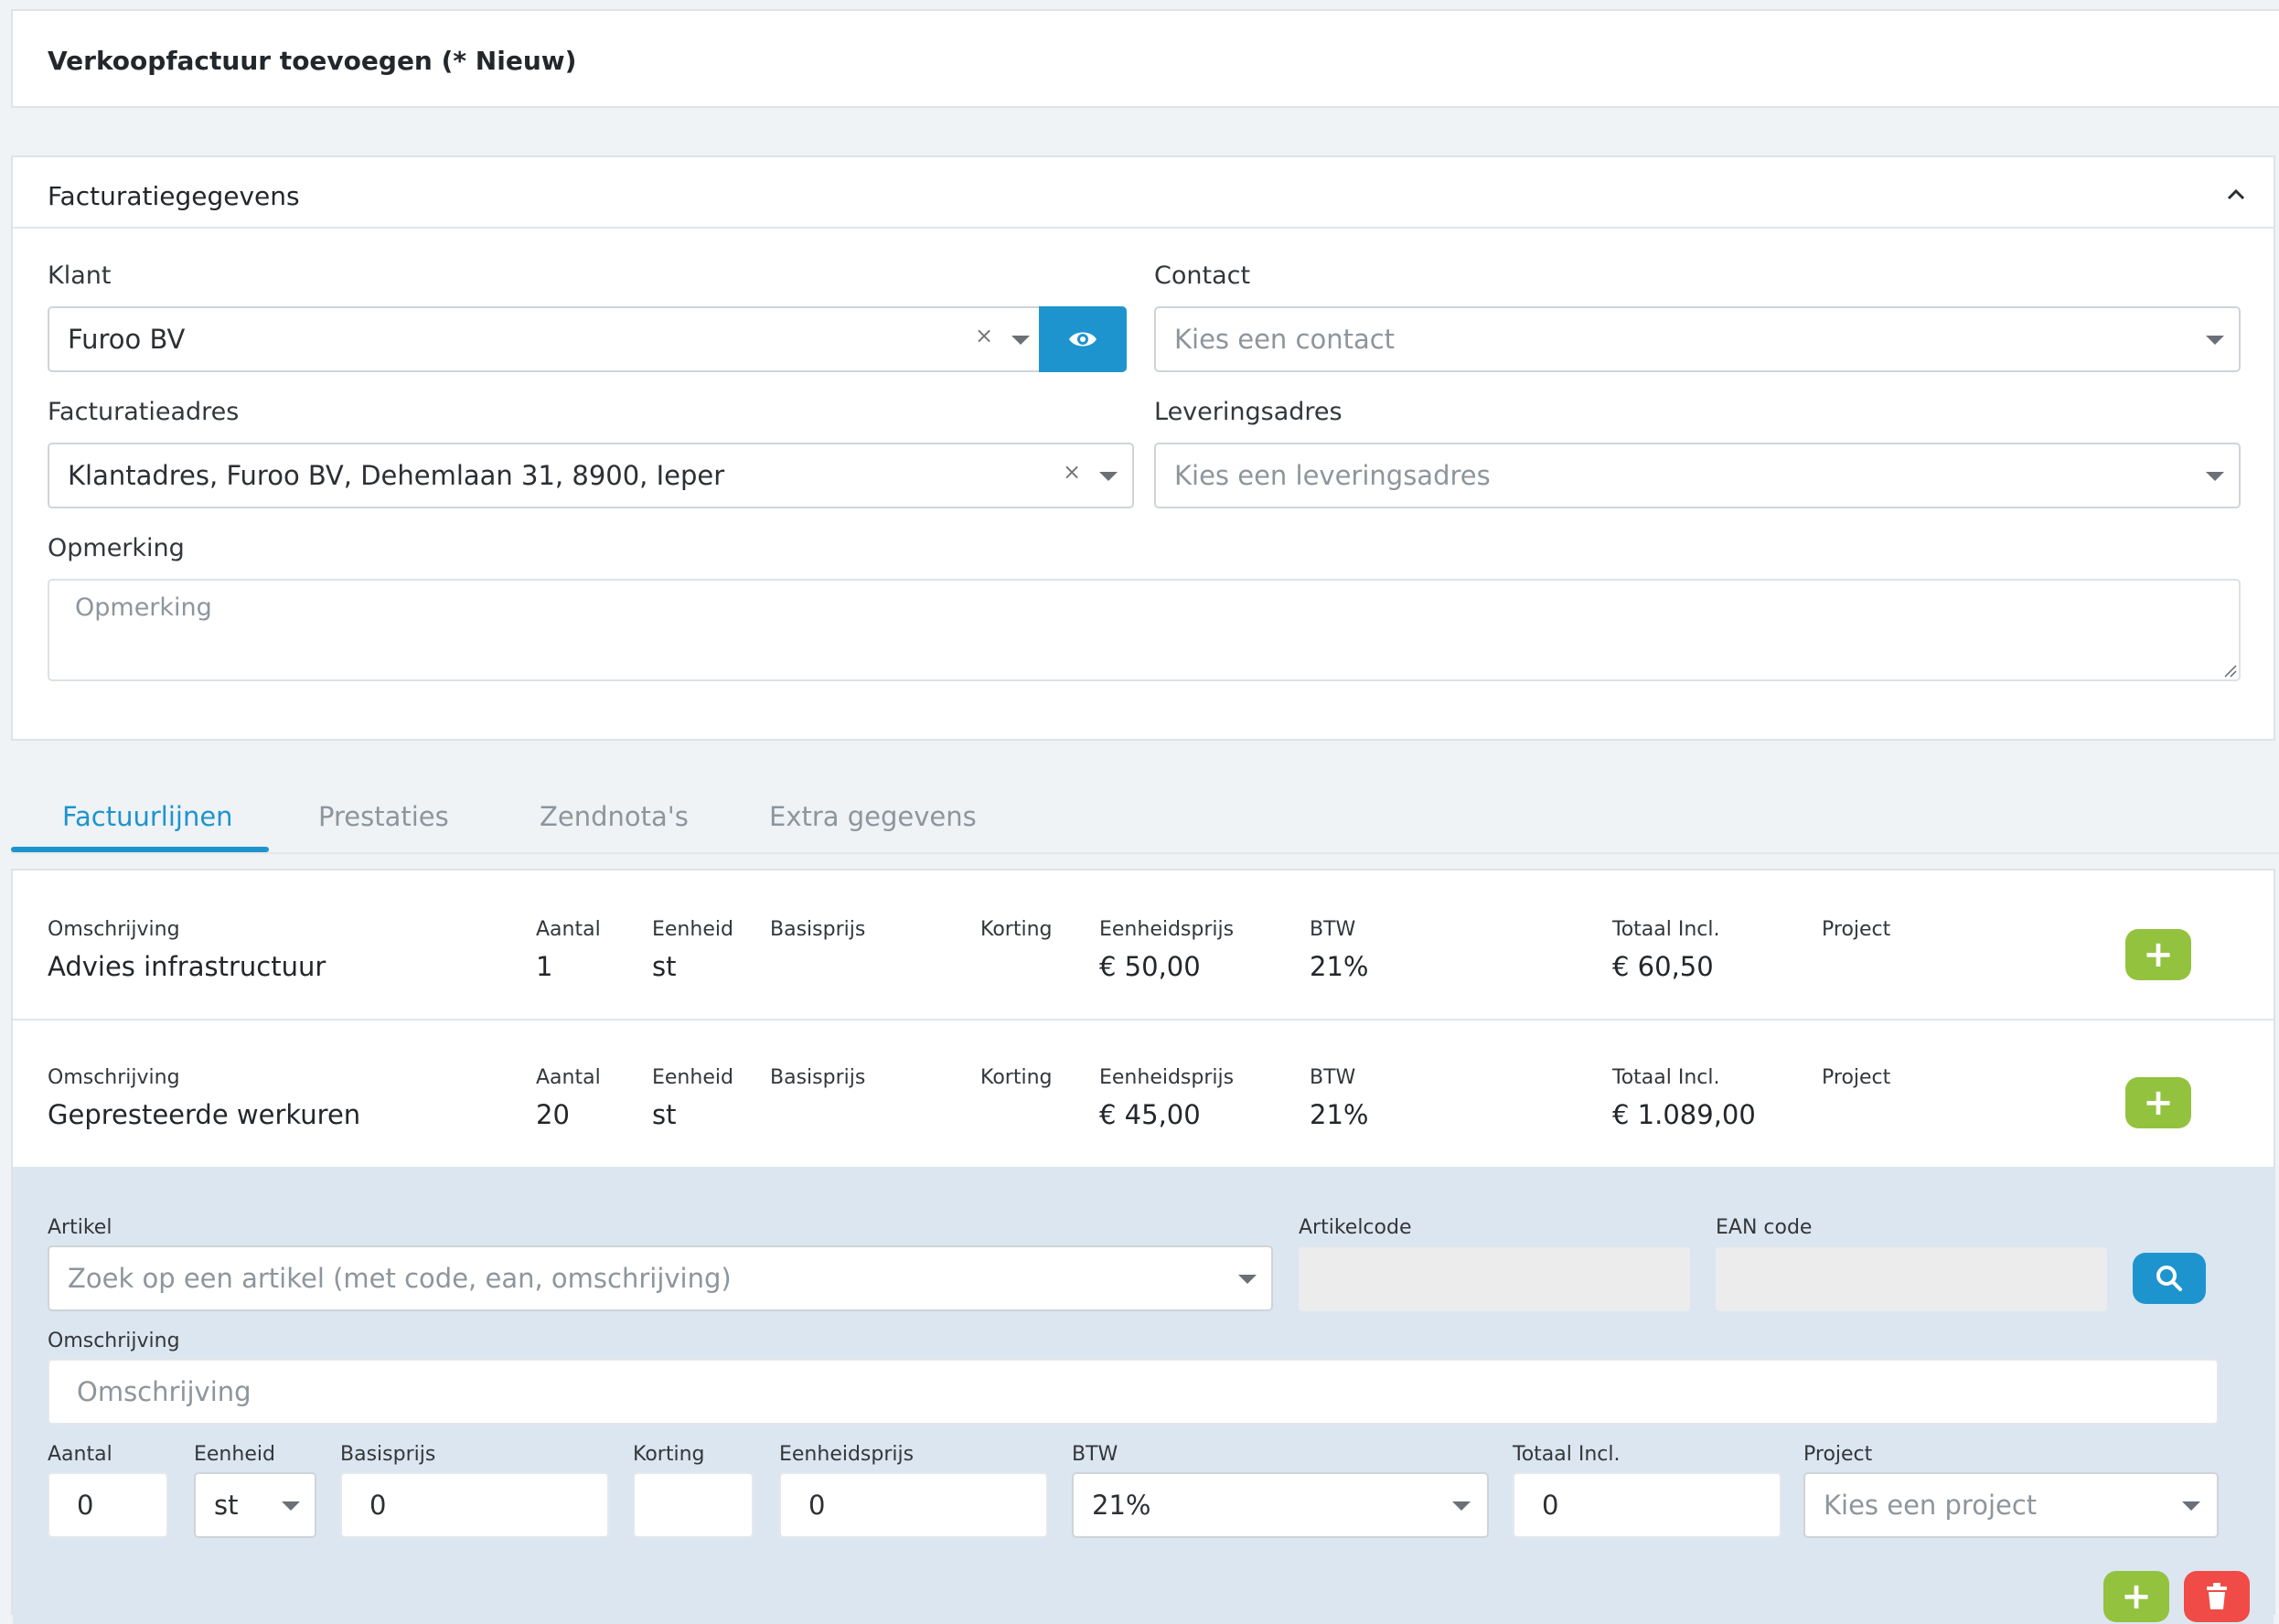  I want to click on view-klant-button, so click(1083, 339).